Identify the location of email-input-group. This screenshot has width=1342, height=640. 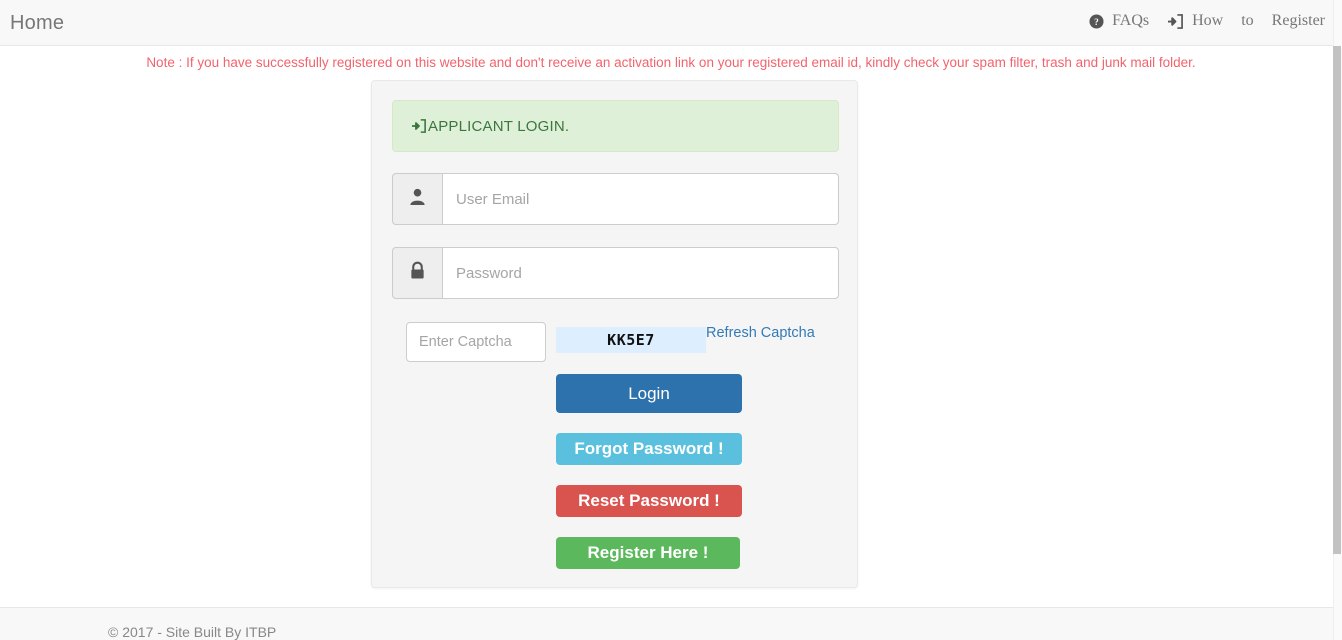
(615, 199).